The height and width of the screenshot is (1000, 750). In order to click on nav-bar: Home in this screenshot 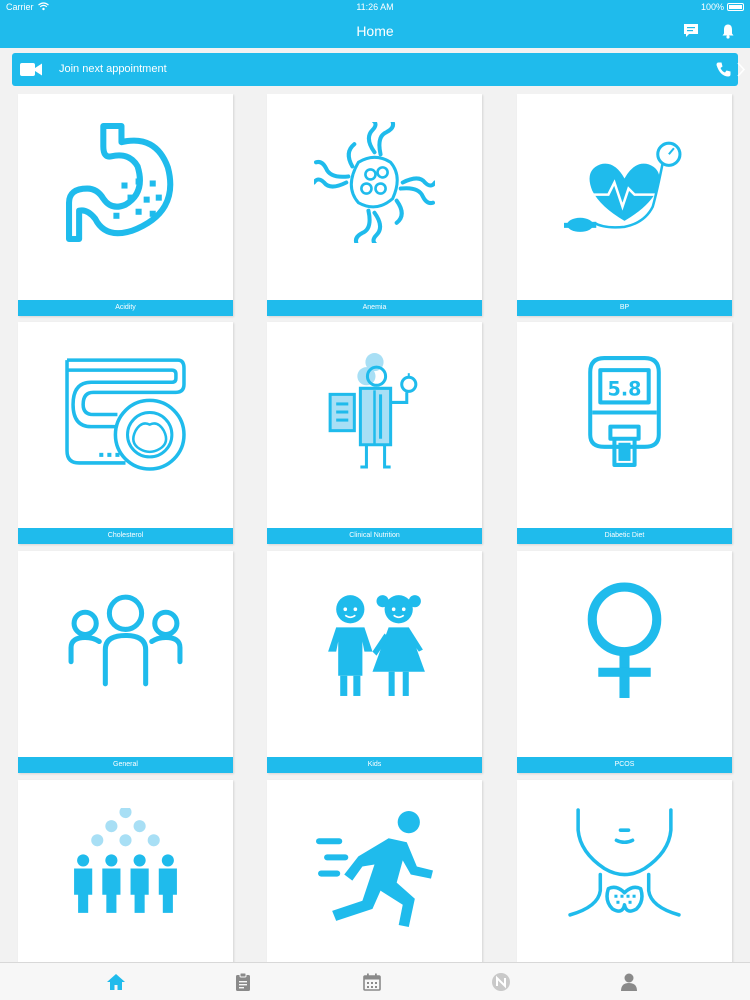, I will do `click(375, 31)`.